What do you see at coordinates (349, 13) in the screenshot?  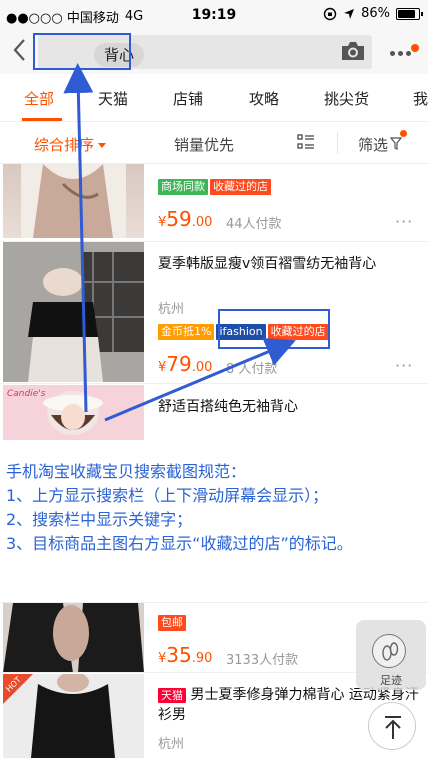 I see `location-arrow-icon` at bounding box center [349, 13].